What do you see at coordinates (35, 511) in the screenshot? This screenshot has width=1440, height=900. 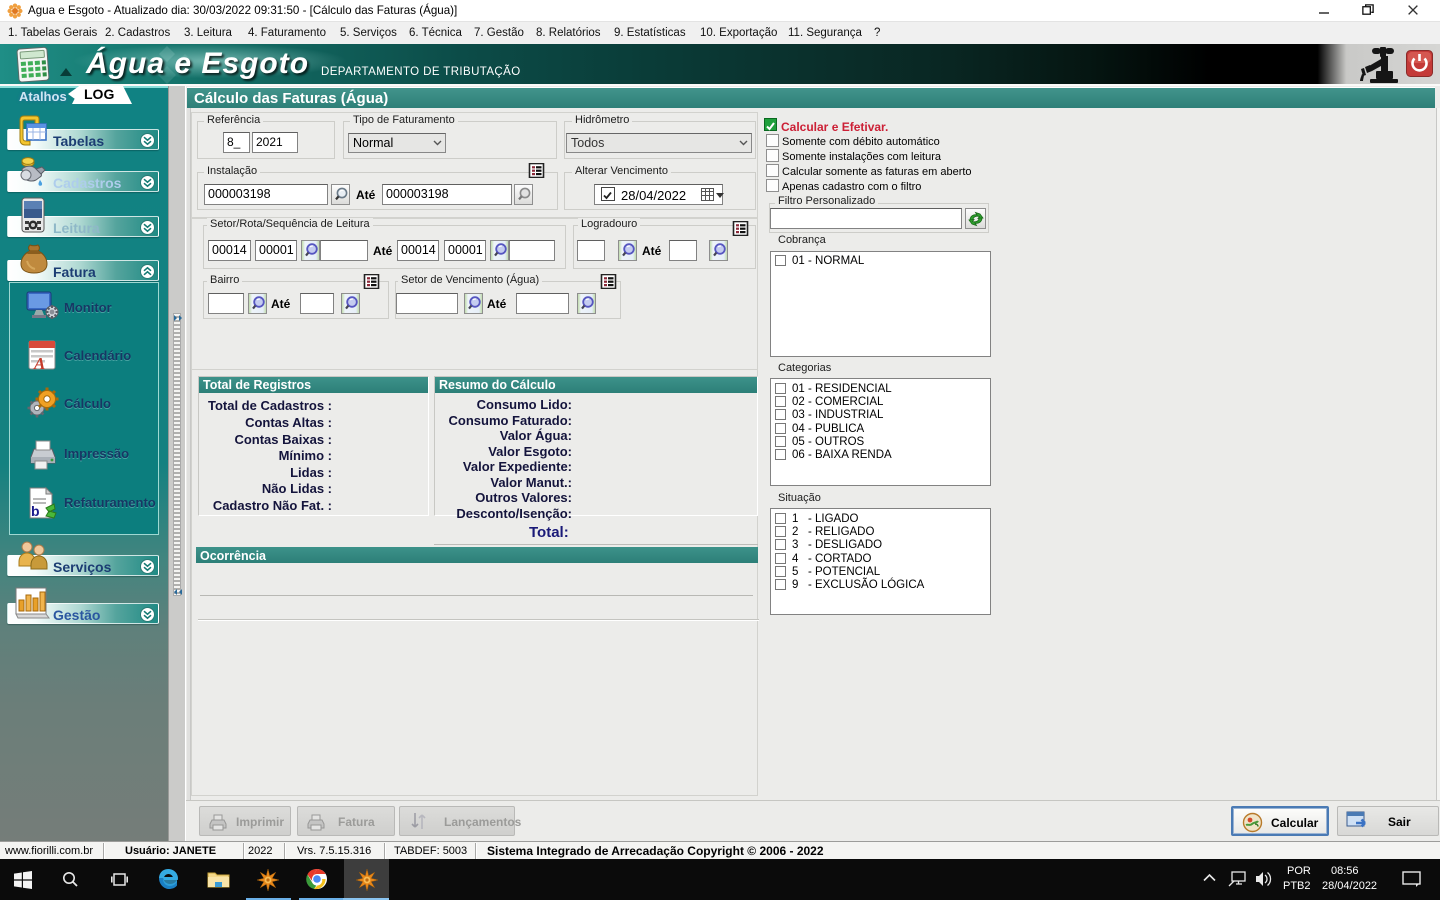 I see `svg-text: b` at bounding box center [35, 511].